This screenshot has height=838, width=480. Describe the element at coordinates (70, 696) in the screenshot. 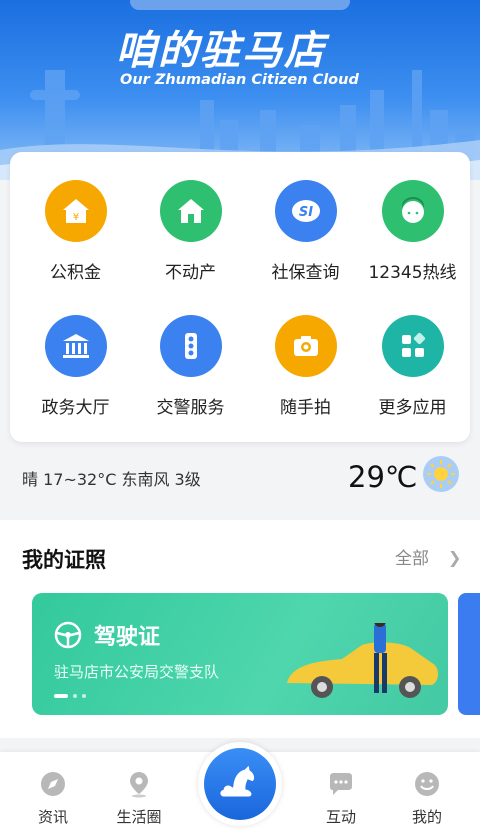

I see `card-pager-dots` at that location.